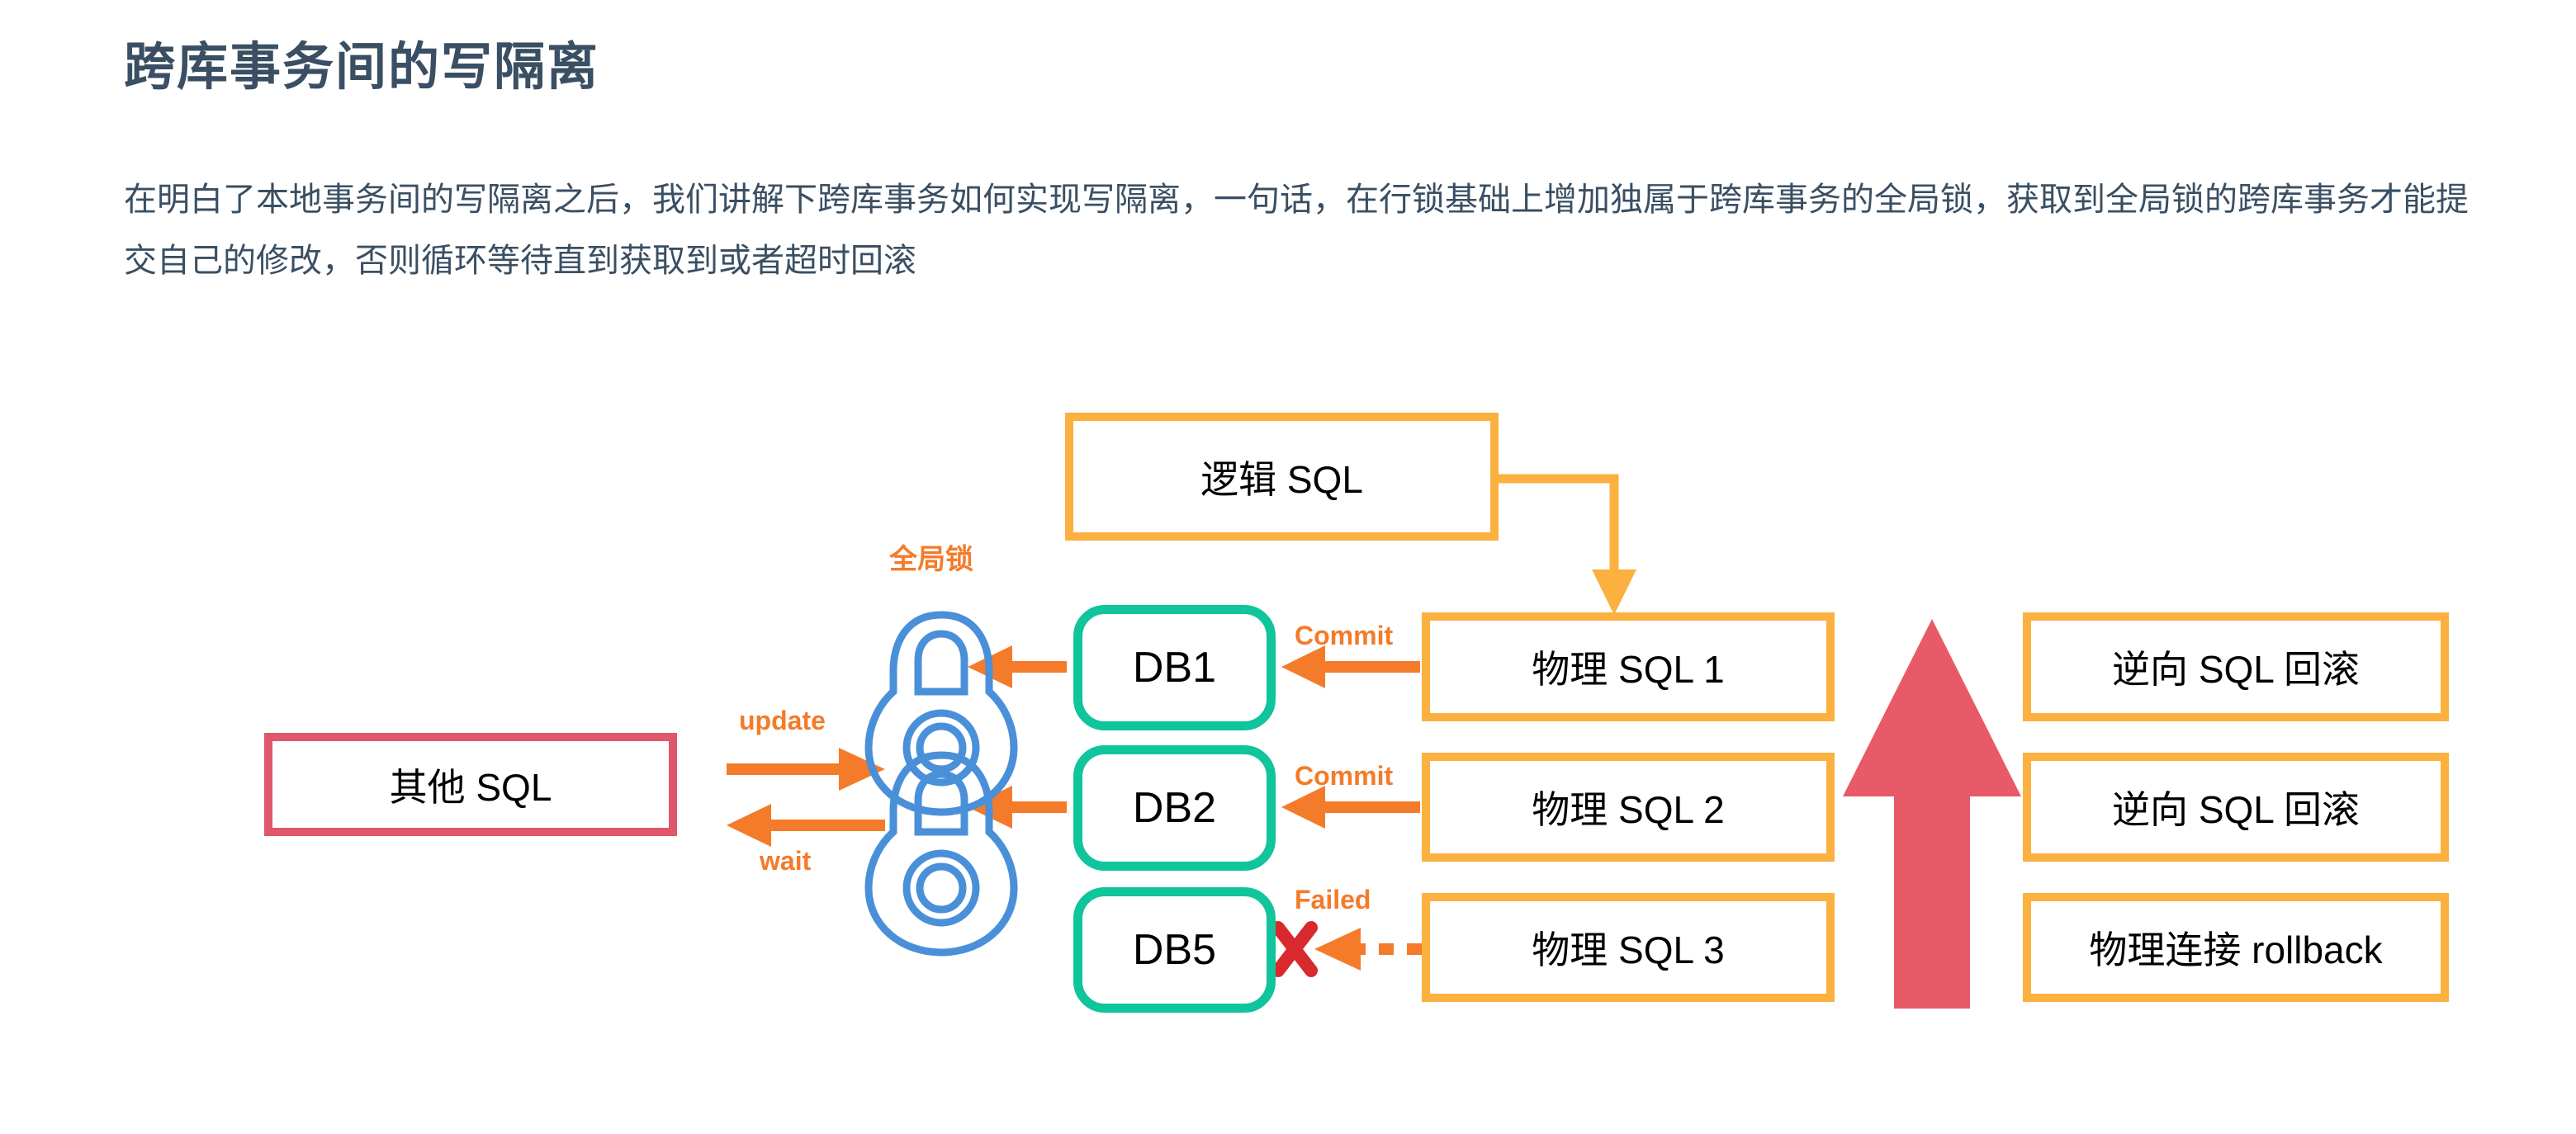 The width and height of the screenshot is (2576, 1134). I want to click on rollback-up-arrow-icon, so click(1932, 814).